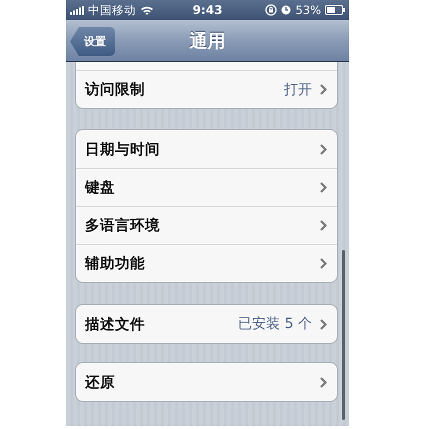 This screenshot has height=429, width=427. What do you see at coordinates (308, 10) in the screenshot?
I see `battery-percentage: 53%` at bounding box center [308, 10].